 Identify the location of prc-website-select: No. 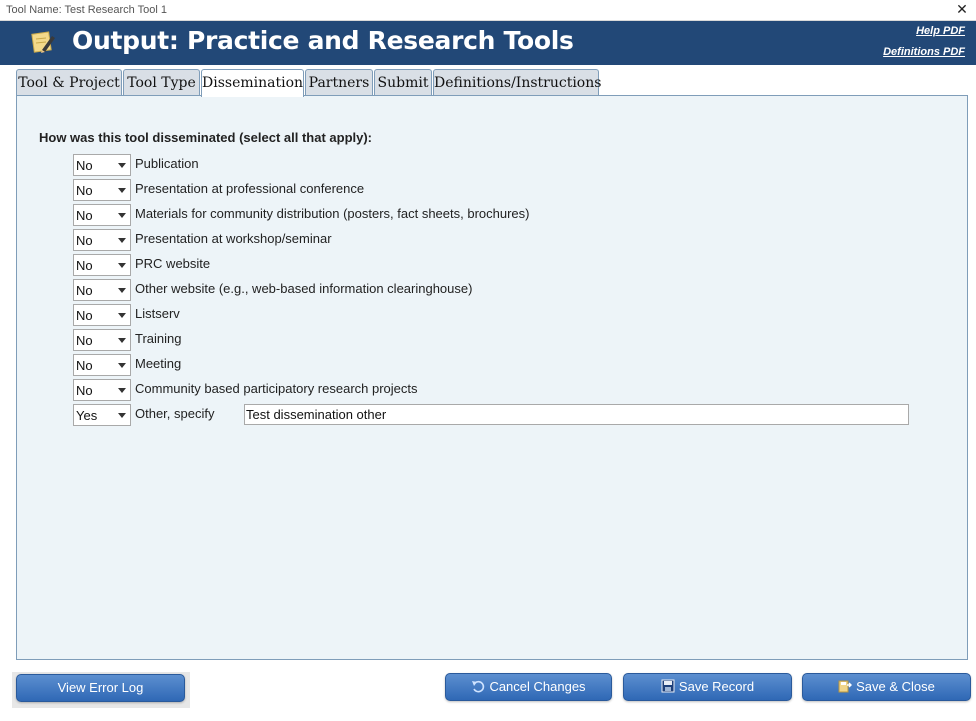
(102, 265).